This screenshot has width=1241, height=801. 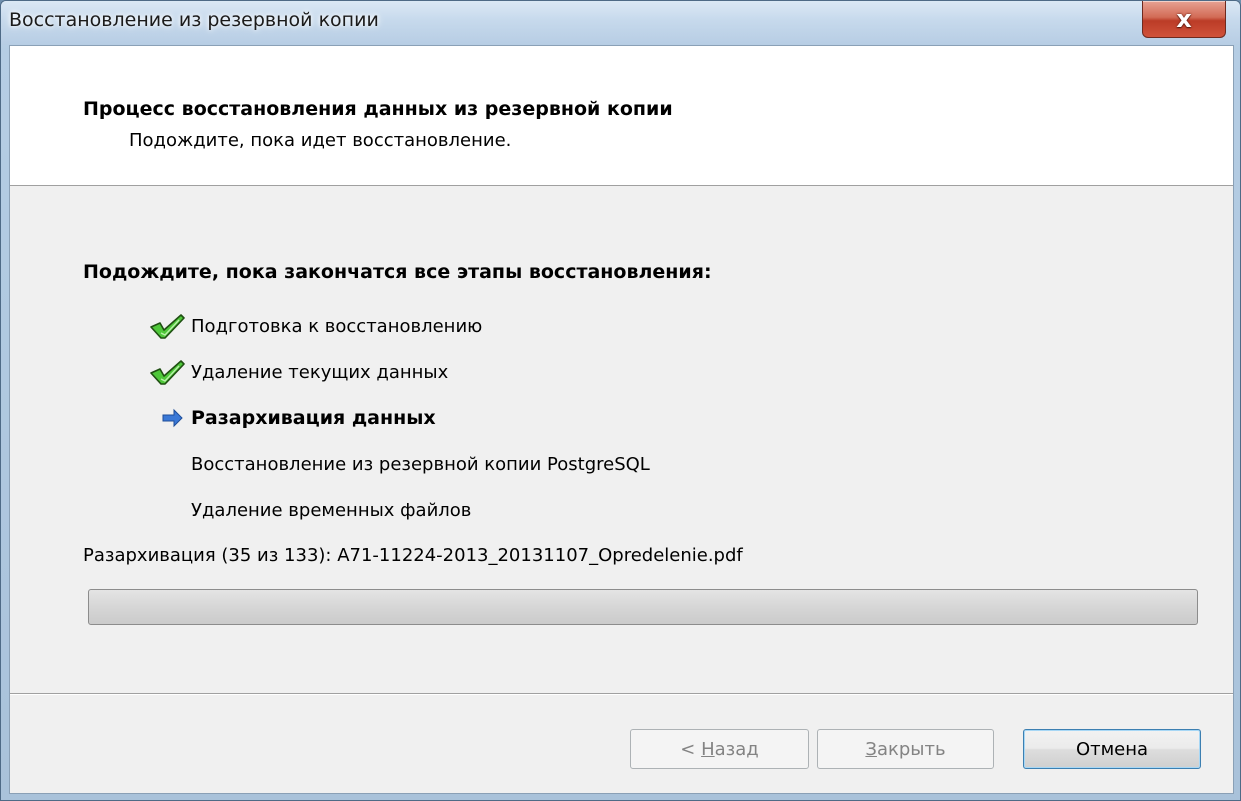 I want to click on progress-bar, so click(x=643, y=607).